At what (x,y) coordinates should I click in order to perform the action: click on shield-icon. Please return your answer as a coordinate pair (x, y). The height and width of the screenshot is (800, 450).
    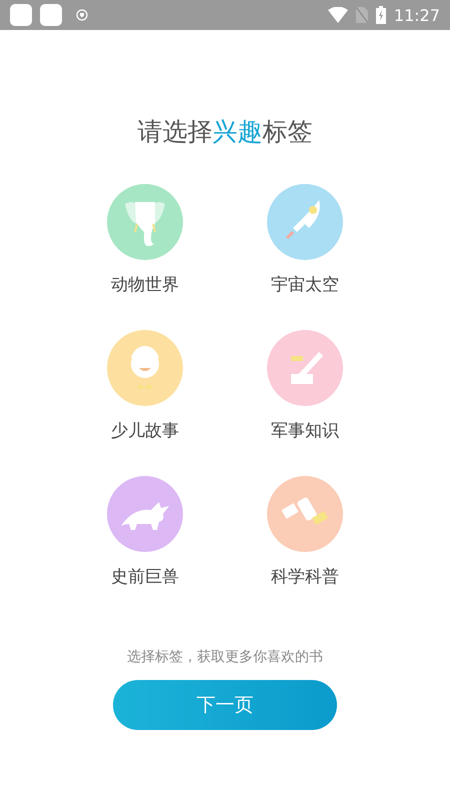
    Looking at the image, I should click on (82, 15).